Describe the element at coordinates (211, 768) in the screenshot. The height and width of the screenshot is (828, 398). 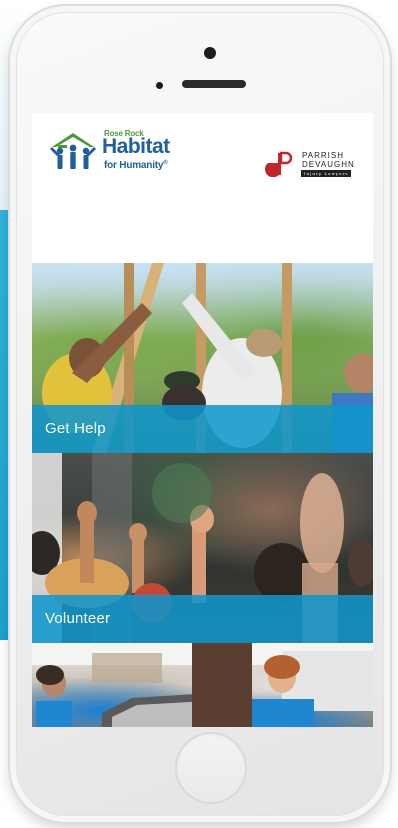
I see `home-button` at that location.